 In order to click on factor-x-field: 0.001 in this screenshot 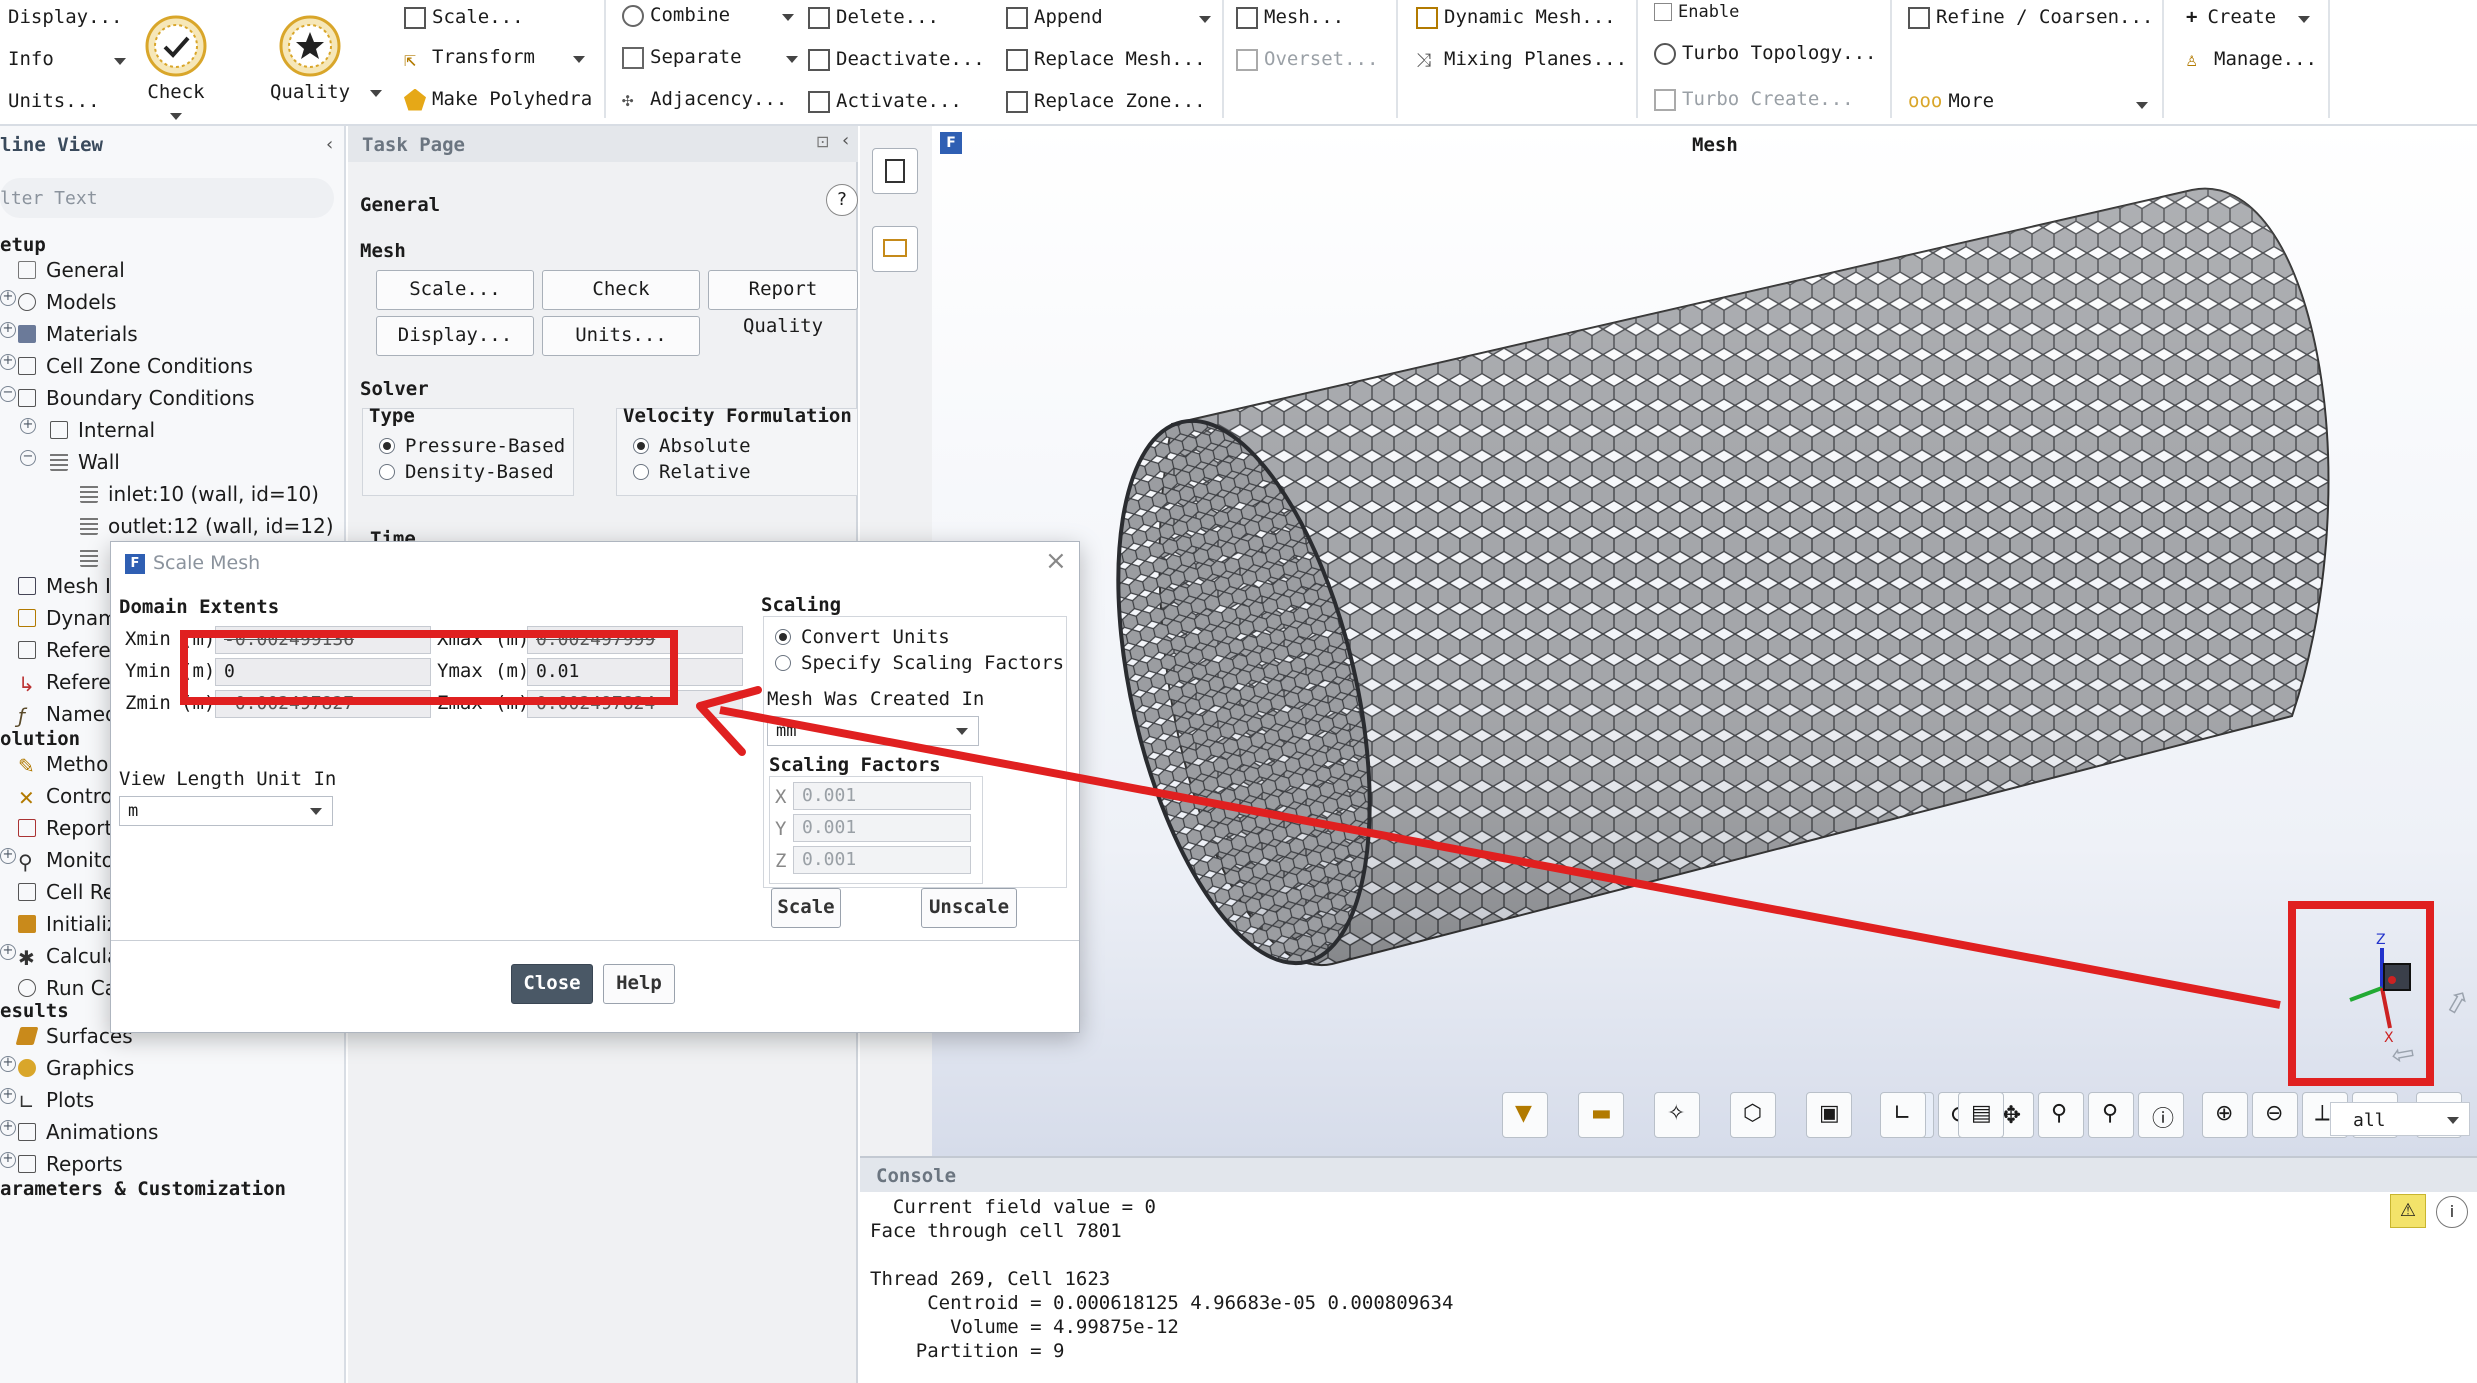, I will do `click(882, 796)`.